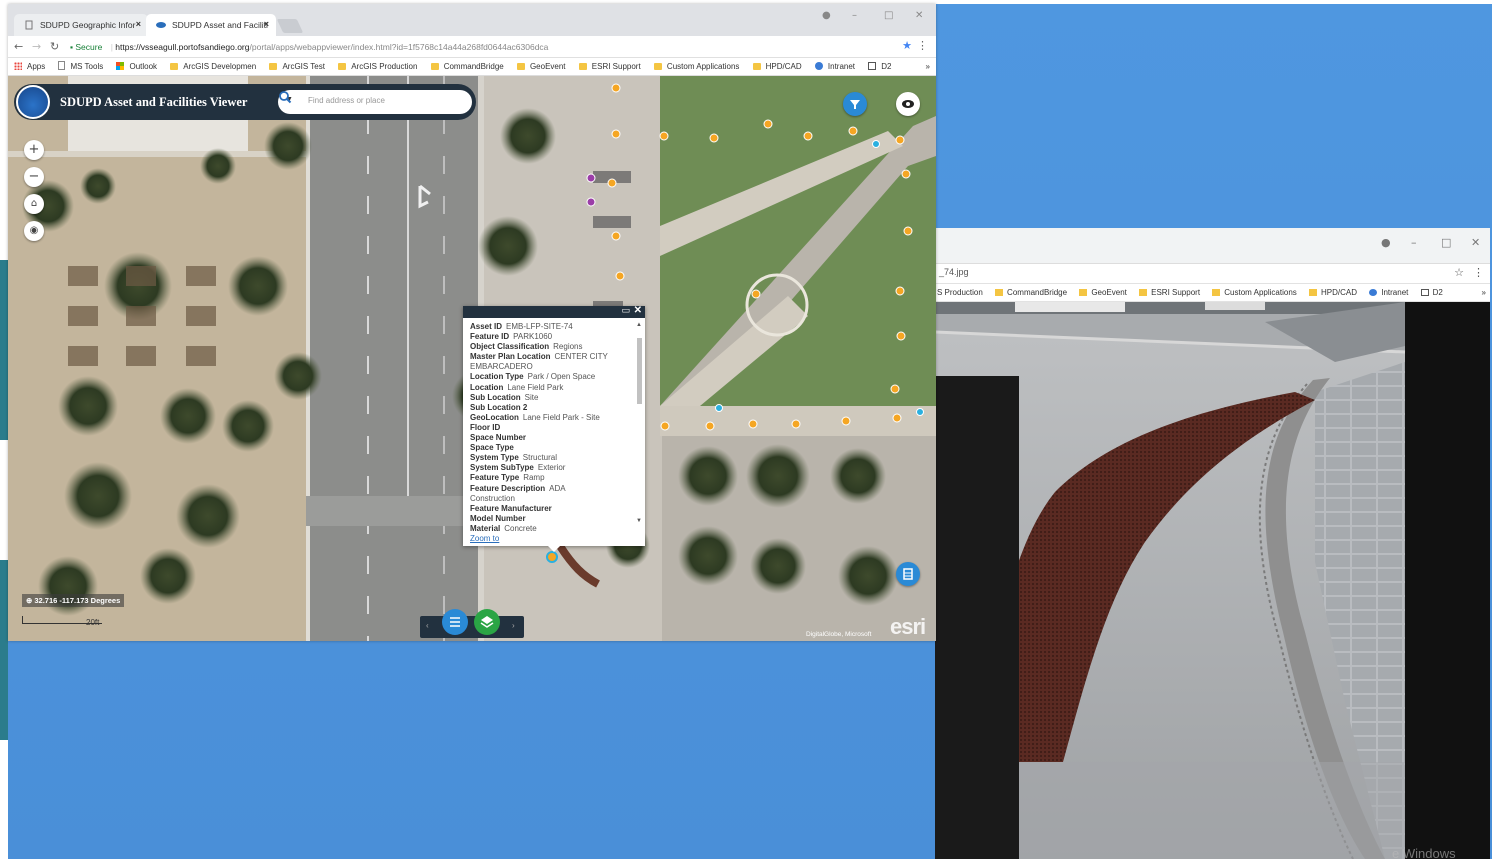  Describe the element at coordinates (907, 45) in the screenshot. I see `bookmark-star-icon: ★` at that location.